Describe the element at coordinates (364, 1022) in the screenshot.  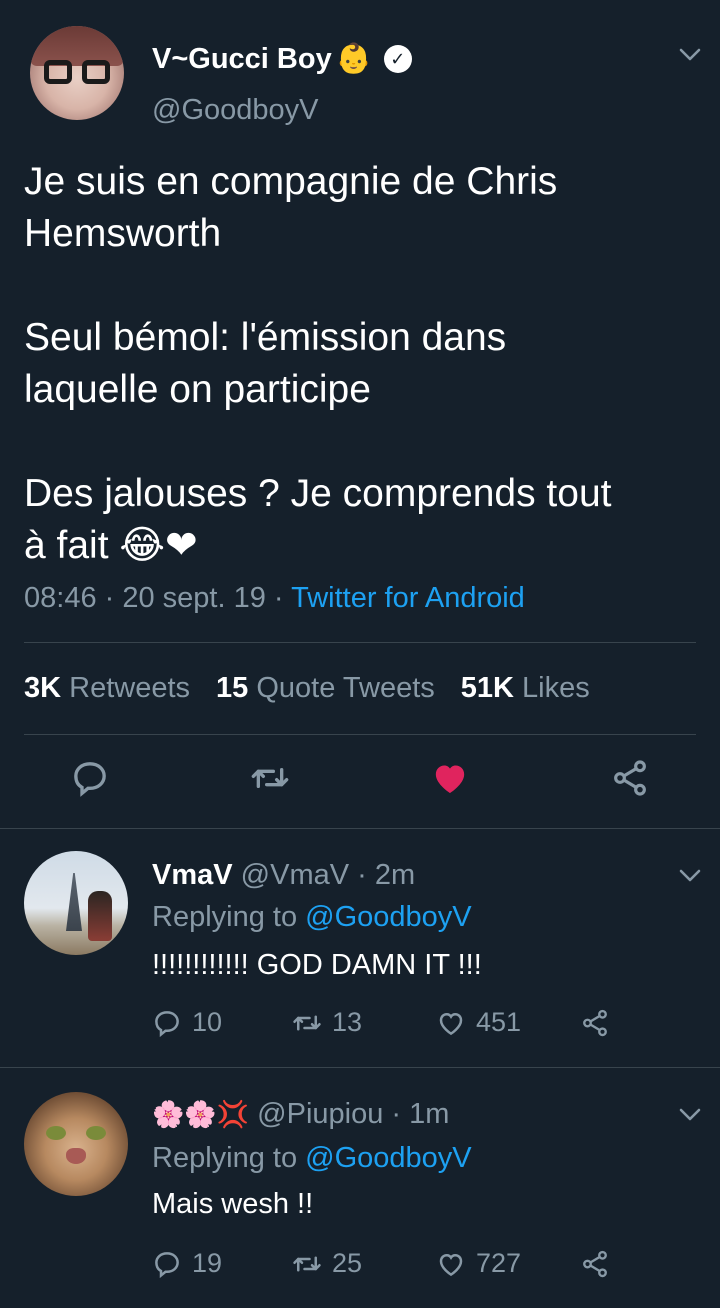
I see `retweet-button: 13` at that location.